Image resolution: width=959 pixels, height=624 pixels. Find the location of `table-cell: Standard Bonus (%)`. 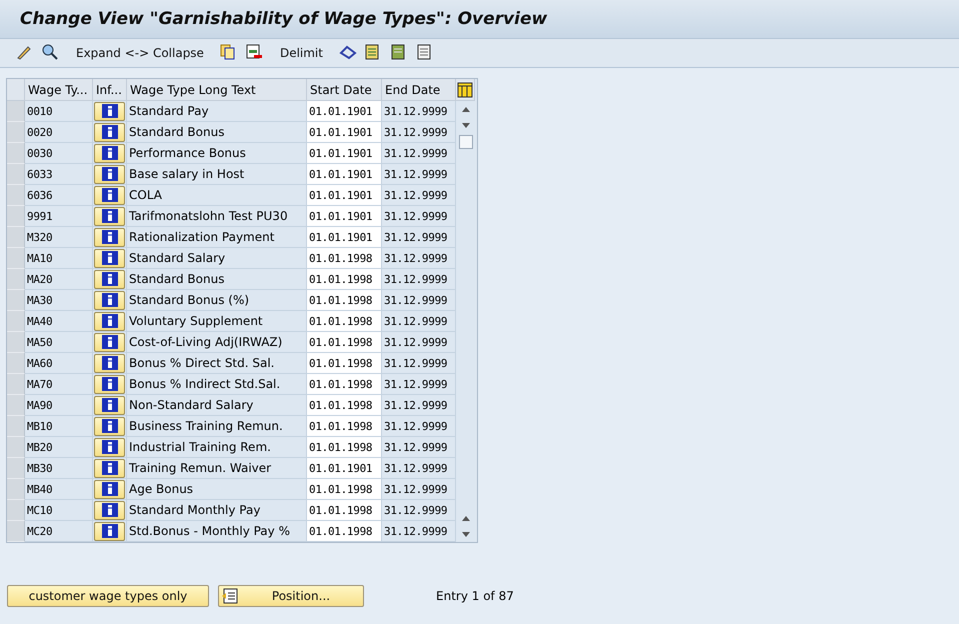

table-cell: Standard Bonus (%) is located at coordinates (217, 300).